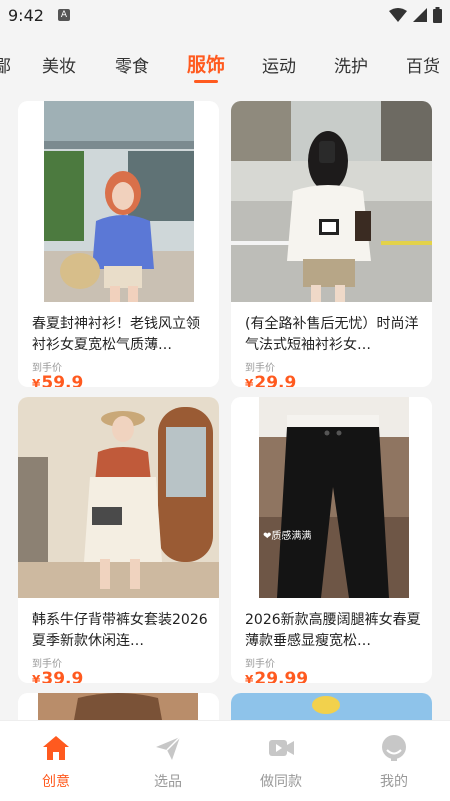 This screenshot has height=801, width=450. What do you see at coordinates (281, 782) in the screenshot?
I see `nav-label: 做同款` at bounding box center [281, 782].